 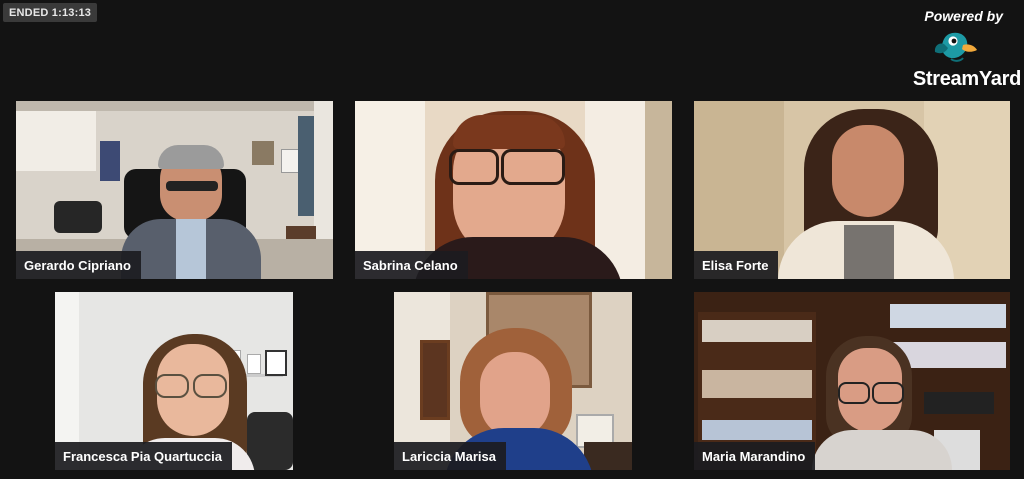 What do you see at coordinates (852, 190) in the screenshot?
I see `participant-tile-elisa-forte: Elisa Forte` at bounding box center [852, 190].